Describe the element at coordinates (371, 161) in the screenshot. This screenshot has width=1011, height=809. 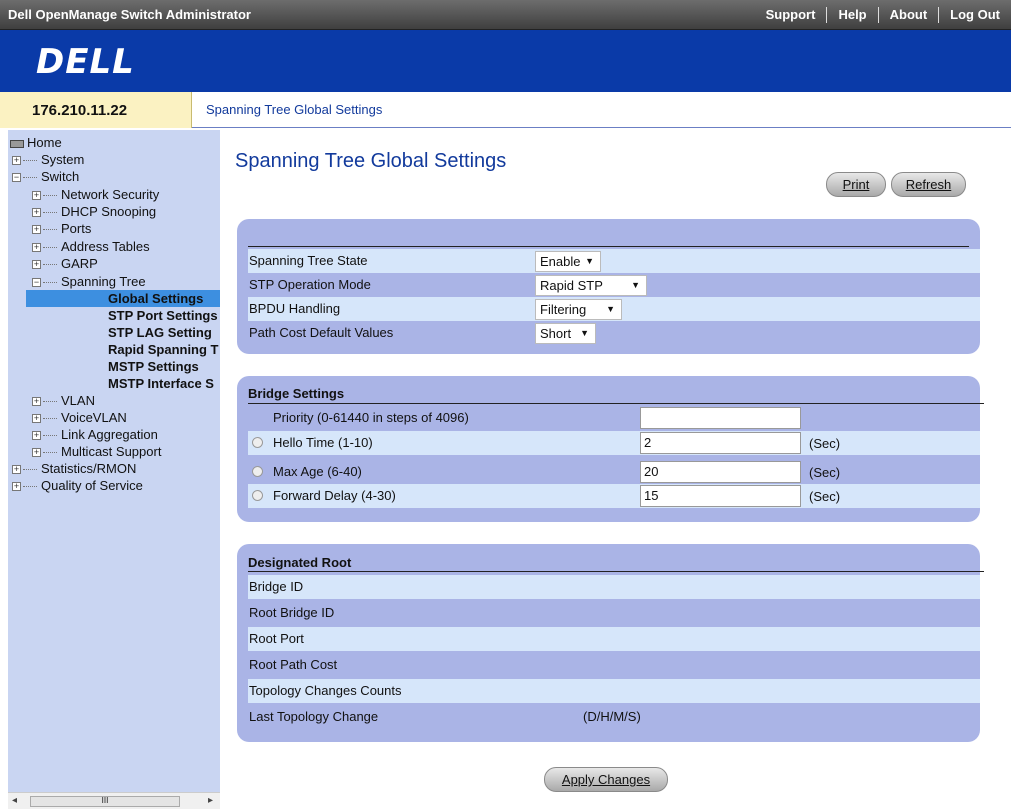
I see `page-title: Spanning Tree Global Settings` at that location.